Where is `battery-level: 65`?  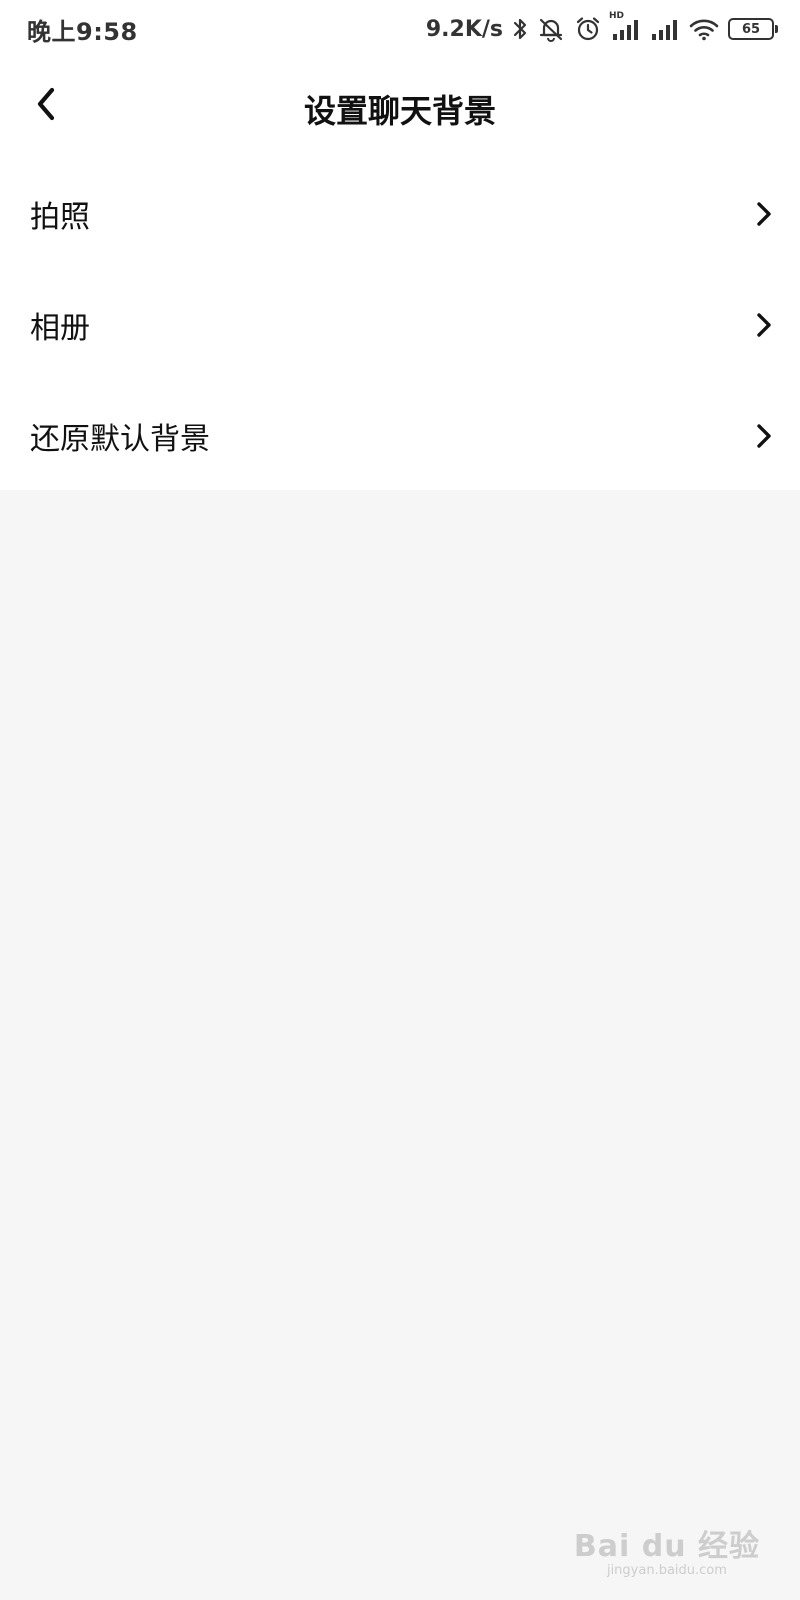
battery-level: 65 is located at coordinates (751, 29).